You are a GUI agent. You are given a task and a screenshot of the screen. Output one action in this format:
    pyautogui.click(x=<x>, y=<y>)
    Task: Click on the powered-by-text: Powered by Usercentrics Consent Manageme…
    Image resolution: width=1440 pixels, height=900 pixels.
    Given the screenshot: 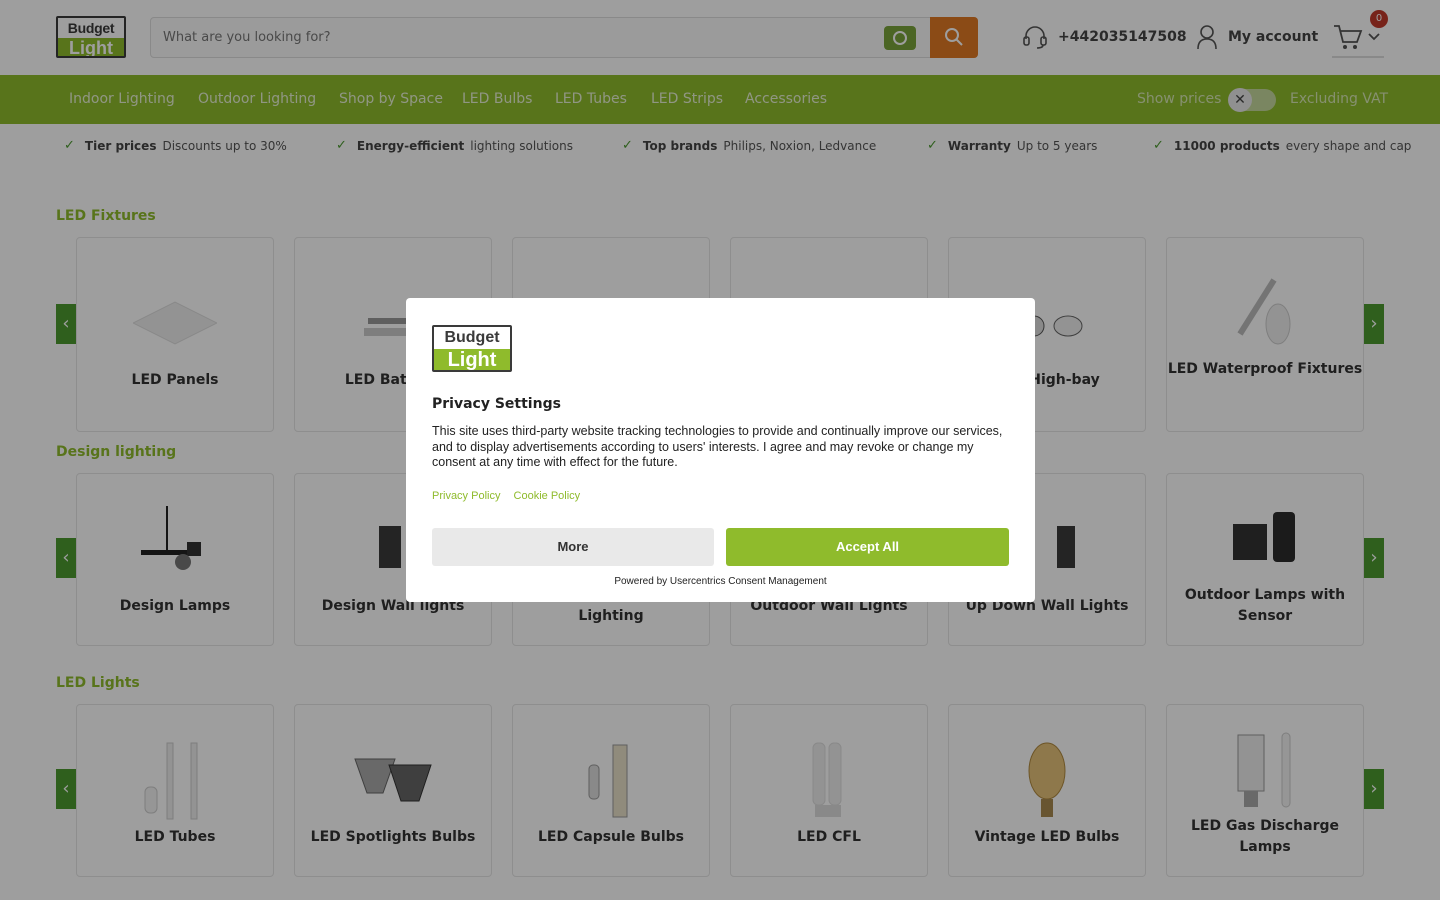 What is the action you would take?
    pyautogui.click(x=720, y=581)
    